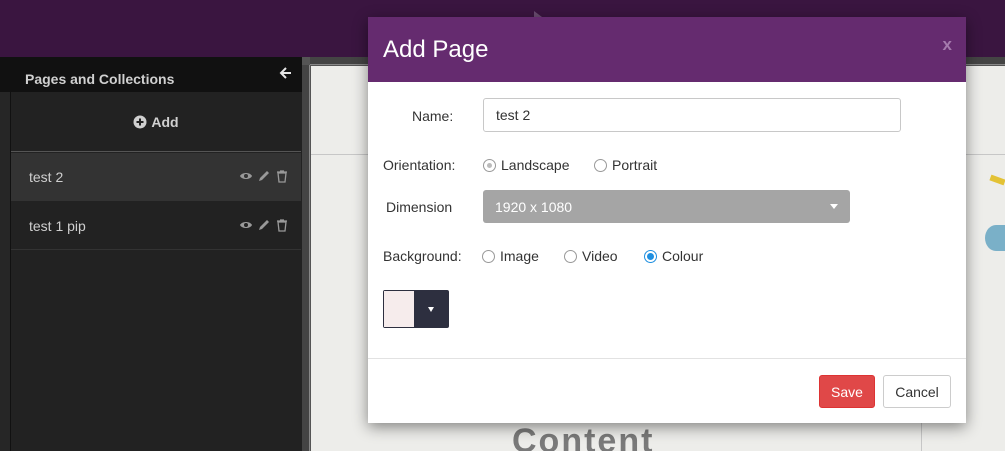  I want to click on dimension-label: Dimension, so click(419, 207).